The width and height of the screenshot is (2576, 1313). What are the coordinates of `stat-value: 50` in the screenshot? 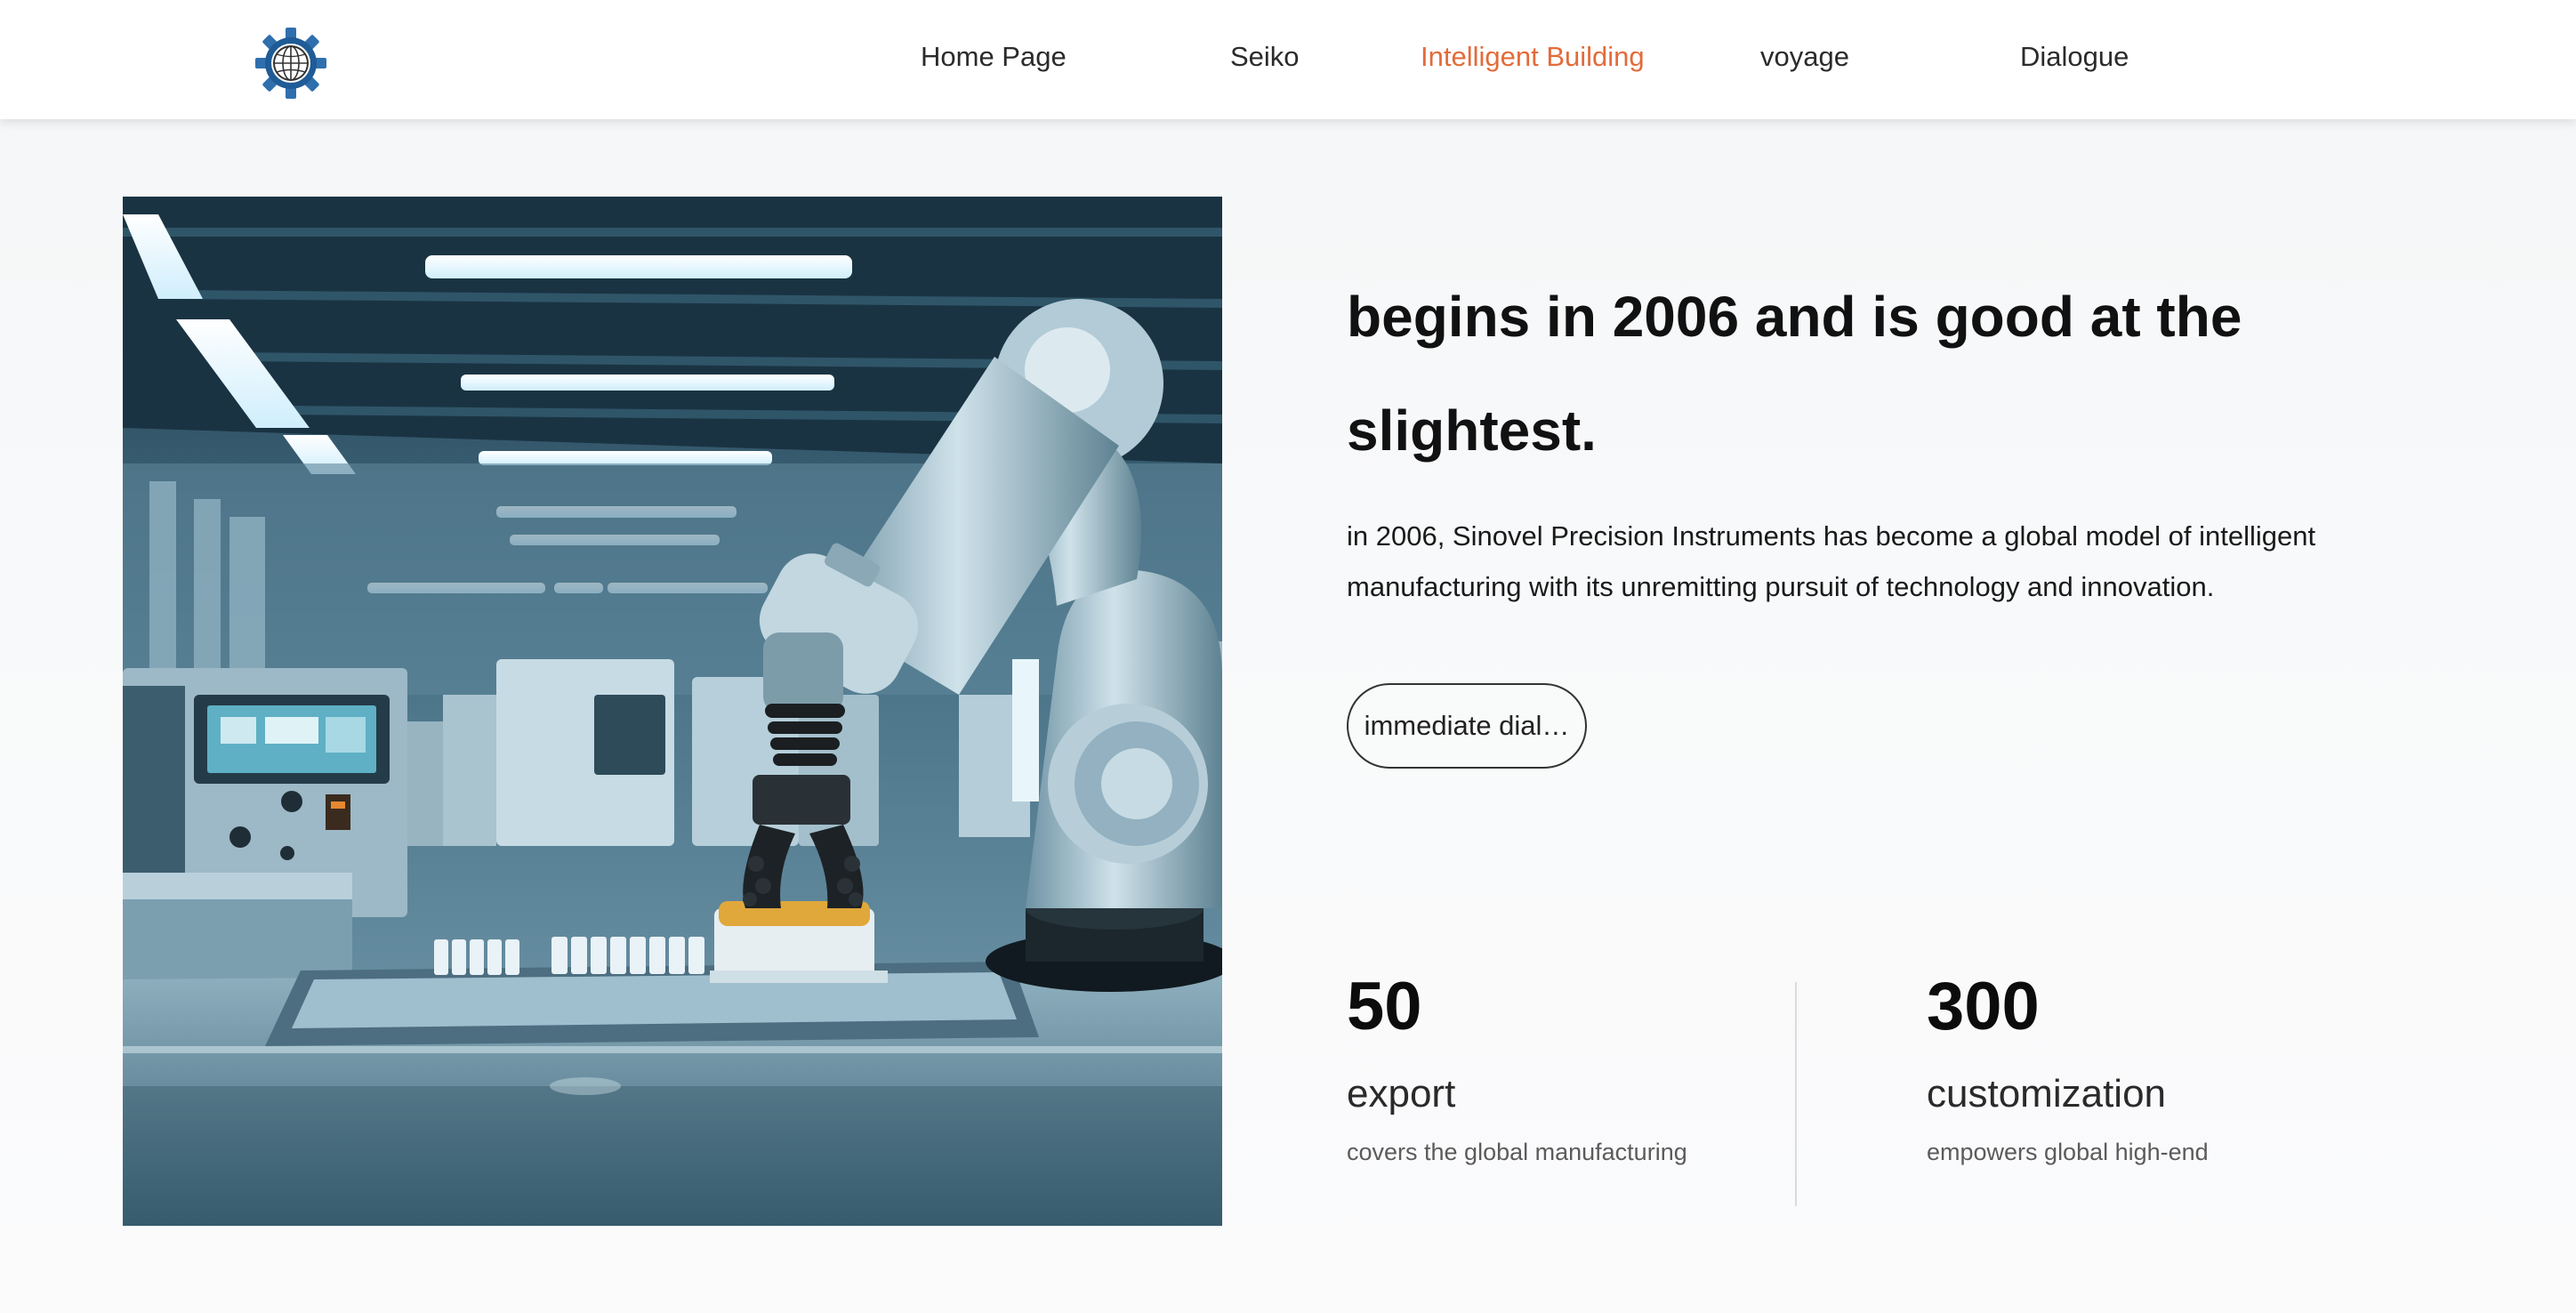 It's located at (1384, 1007).